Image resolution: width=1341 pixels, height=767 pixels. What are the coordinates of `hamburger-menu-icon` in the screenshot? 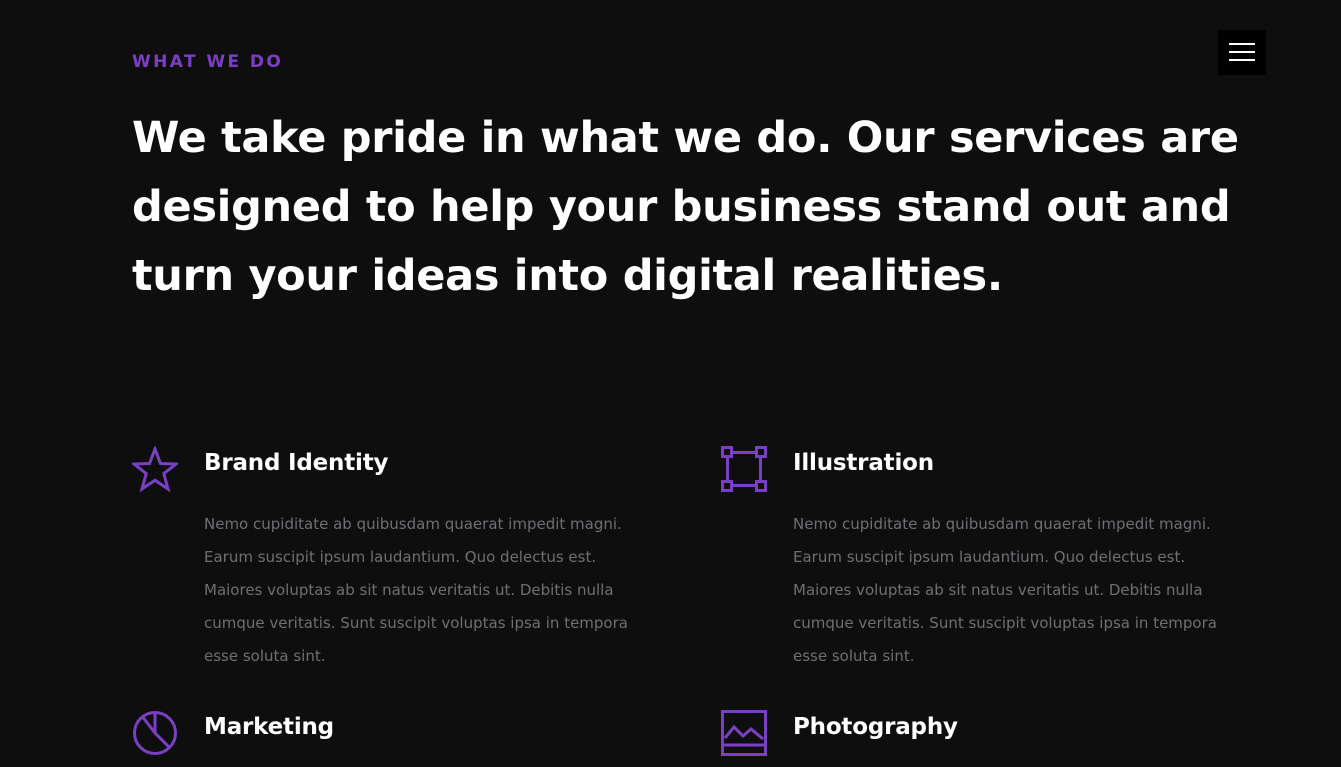 It's located at (1242, 44).